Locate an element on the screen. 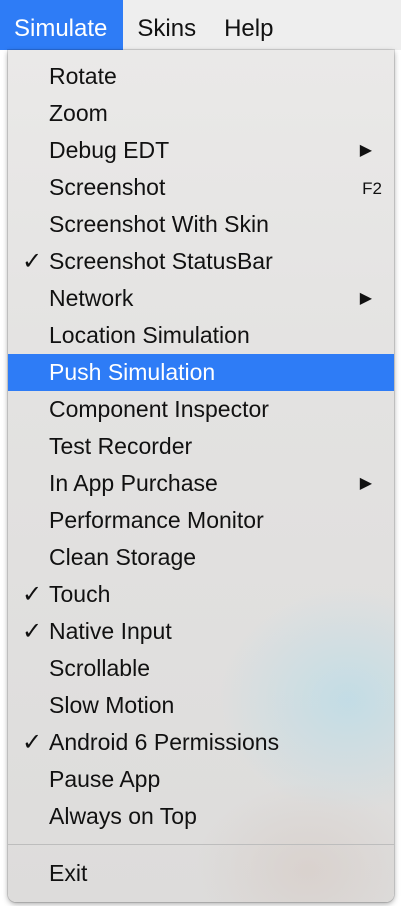  menu-item-network: Network ▶ is located at coordinates (201, 298).